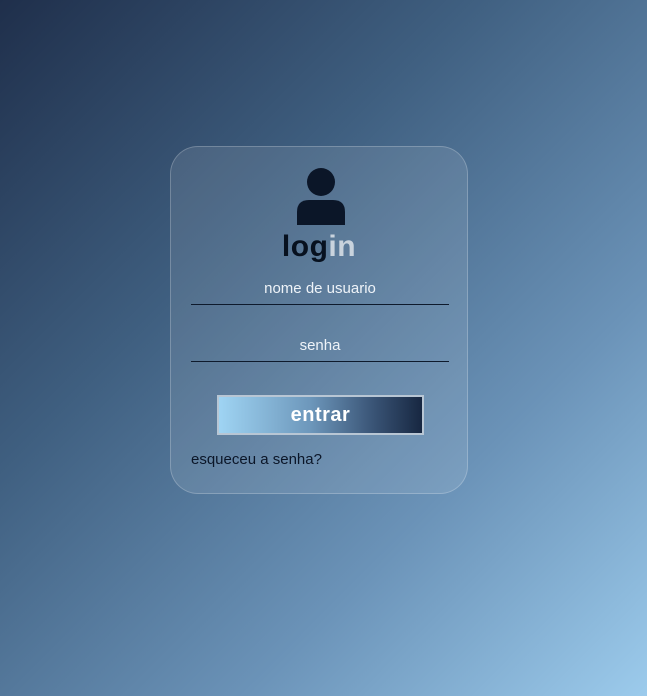 The image size is (647, 696). Describe the element at coordinates (342, 246) in the screenshot. I see `login-title-part2: in` at that location.